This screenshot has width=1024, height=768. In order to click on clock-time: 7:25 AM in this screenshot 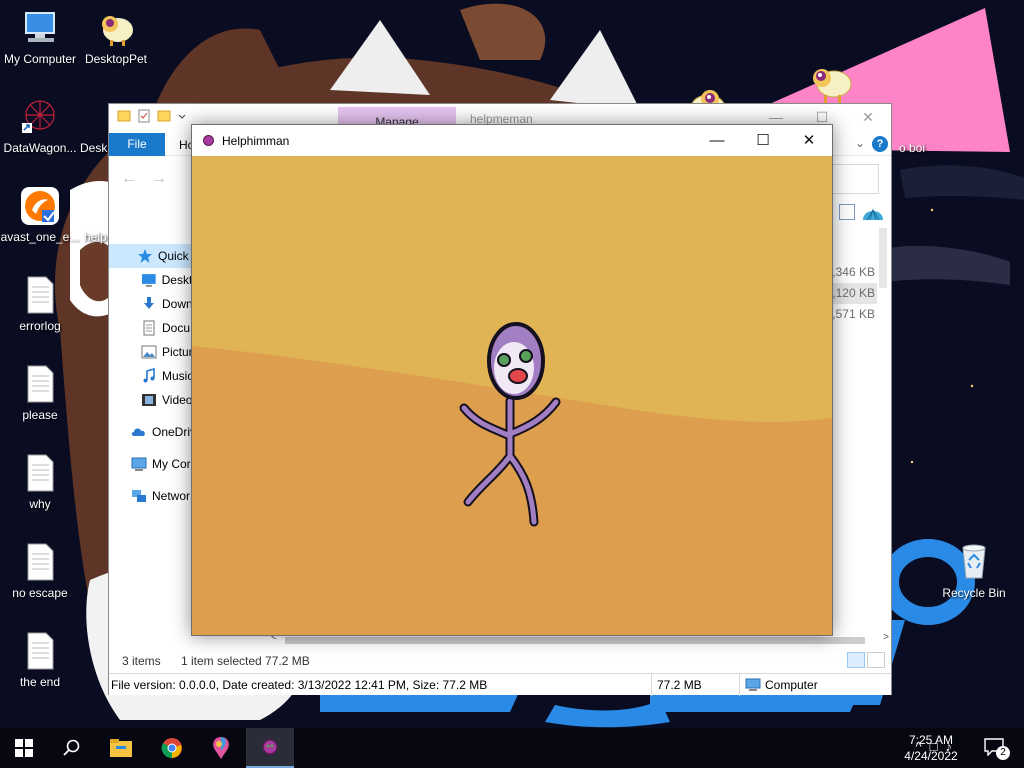, I will do `click(931, 740)`.